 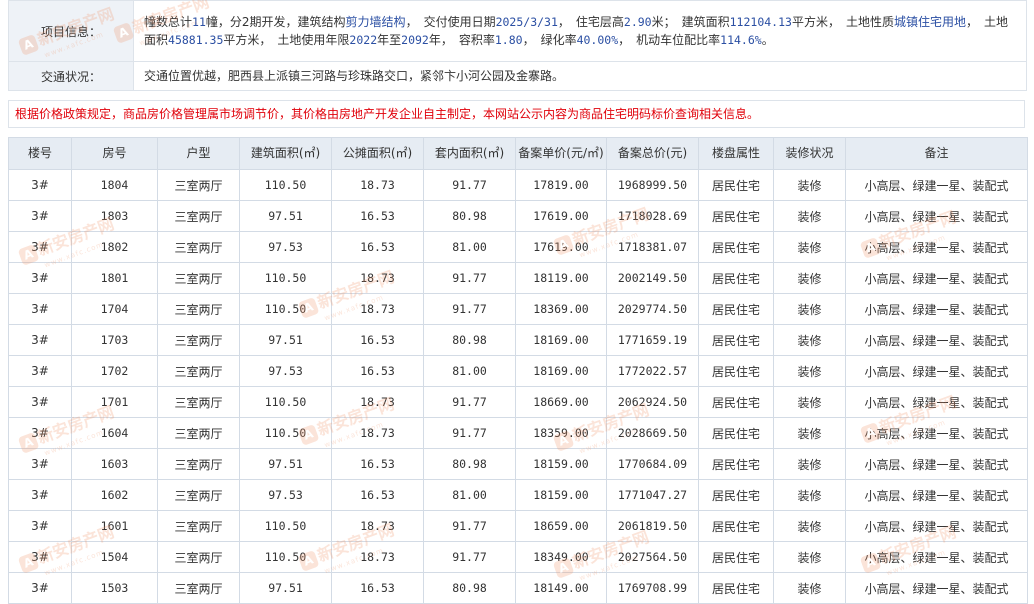 I want to click on cell-unit-price: 18669.00, so click(x=561, y=402).